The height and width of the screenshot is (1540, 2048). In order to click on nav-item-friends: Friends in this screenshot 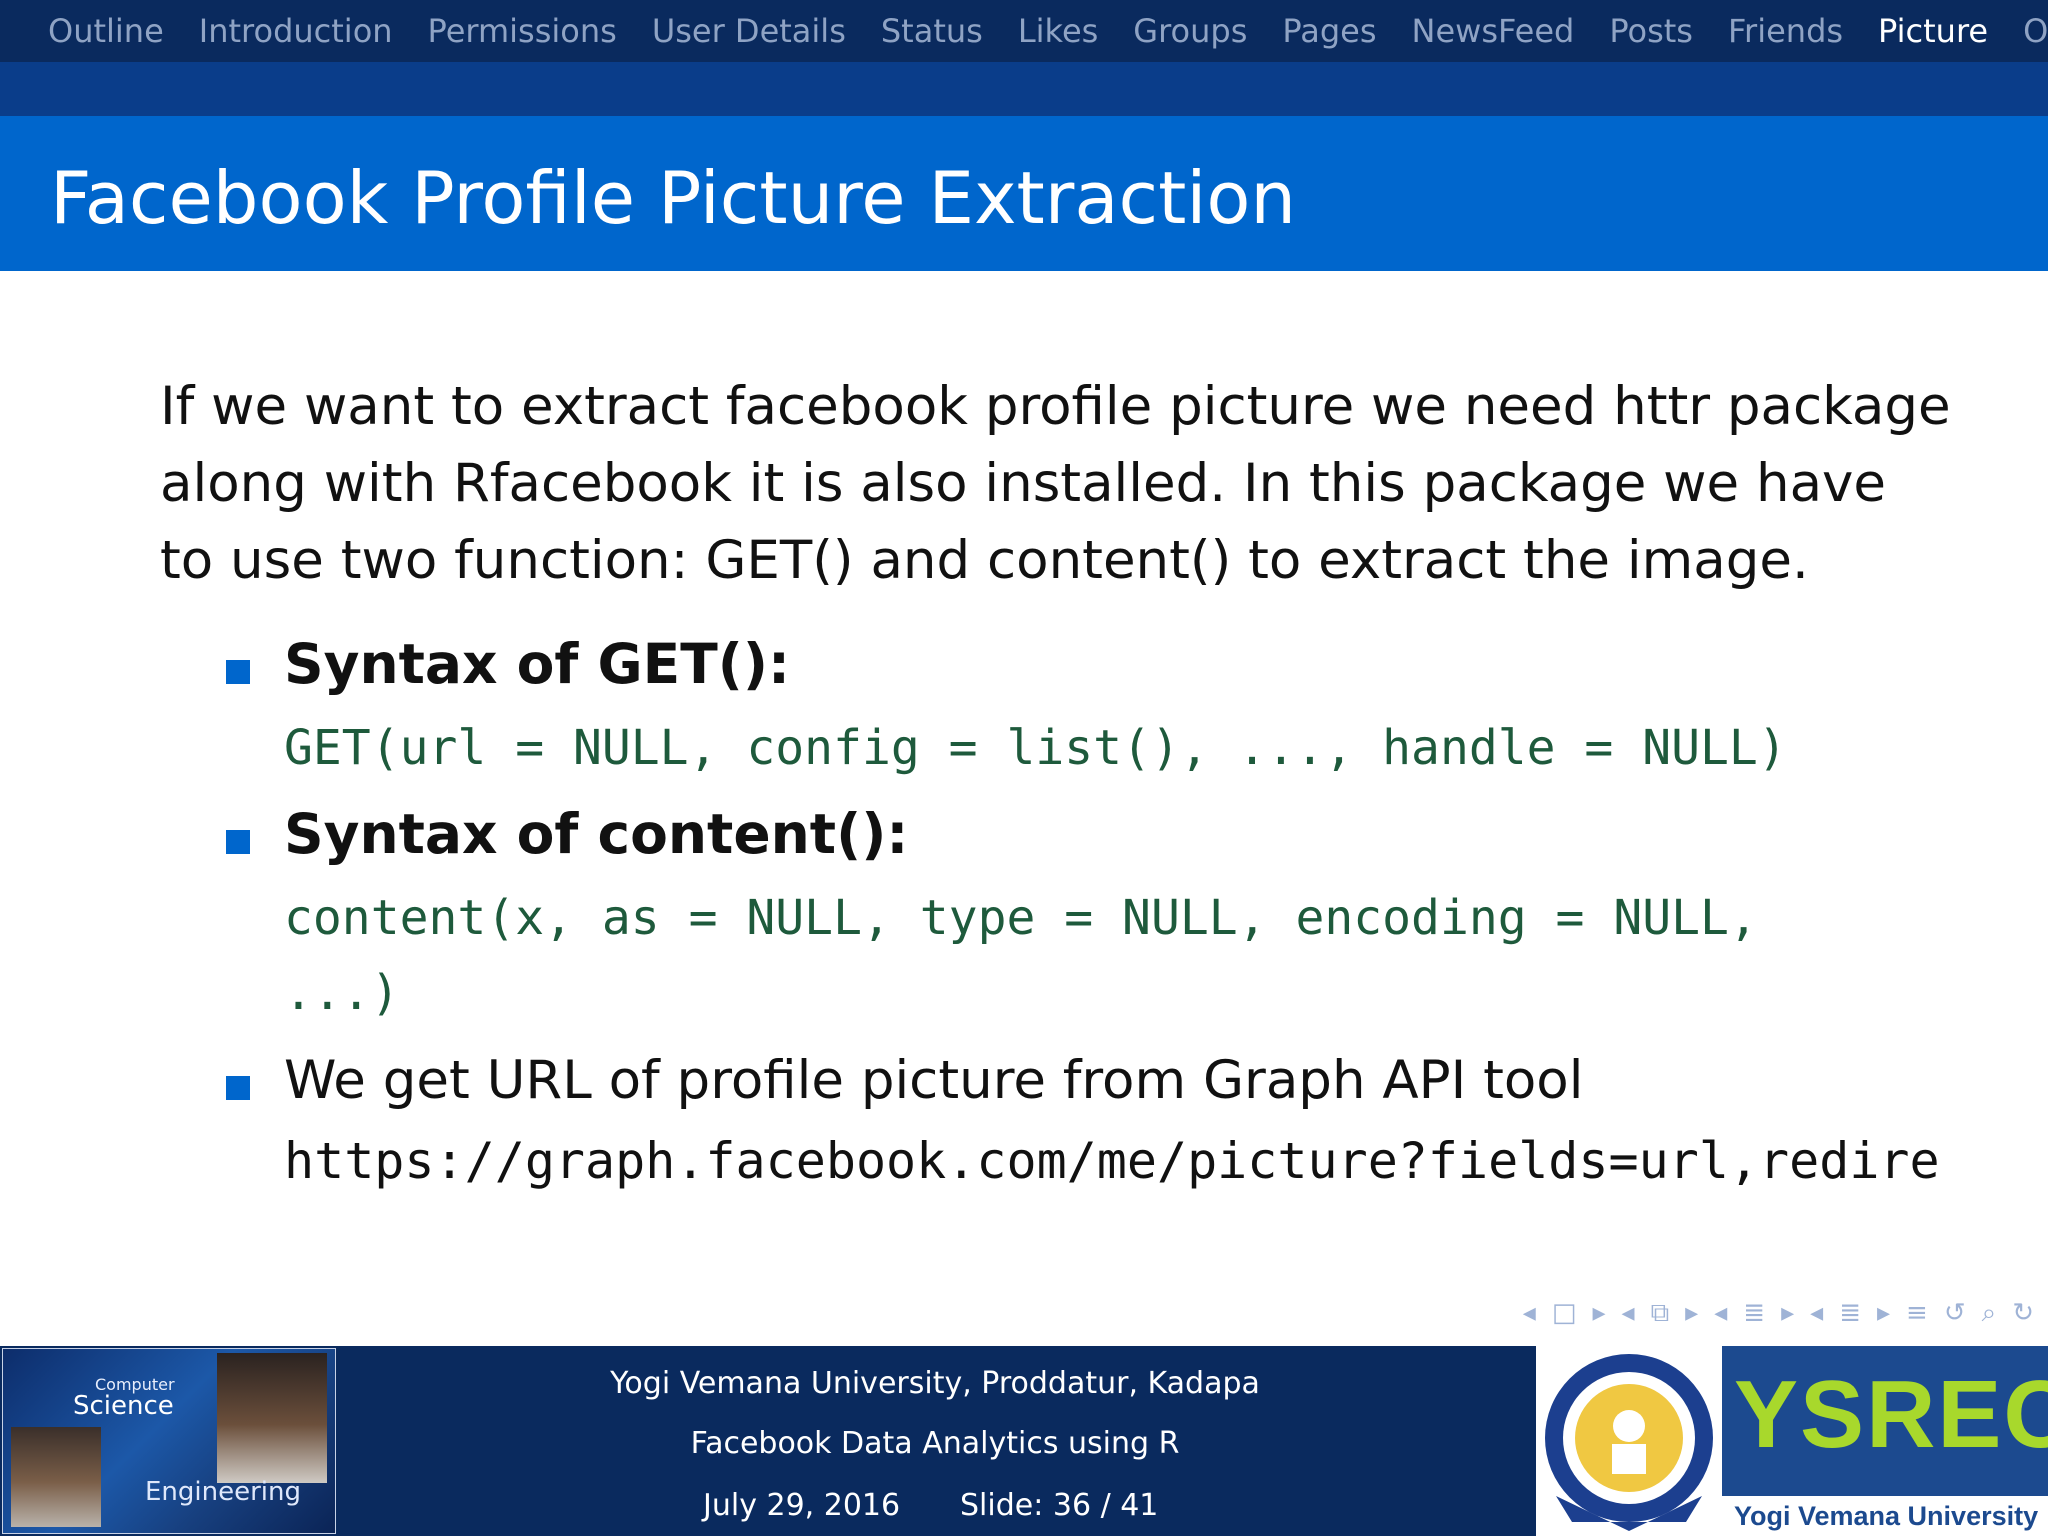, I will do `click(1785, 31)`.